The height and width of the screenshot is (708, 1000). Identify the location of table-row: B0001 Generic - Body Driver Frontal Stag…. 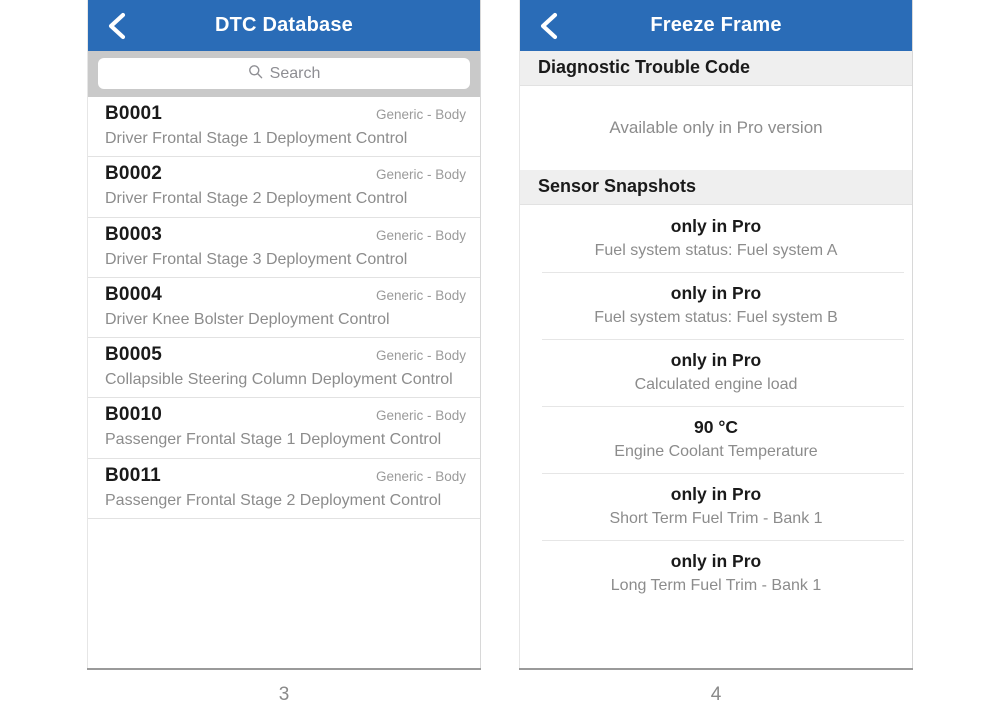
(284, 127).